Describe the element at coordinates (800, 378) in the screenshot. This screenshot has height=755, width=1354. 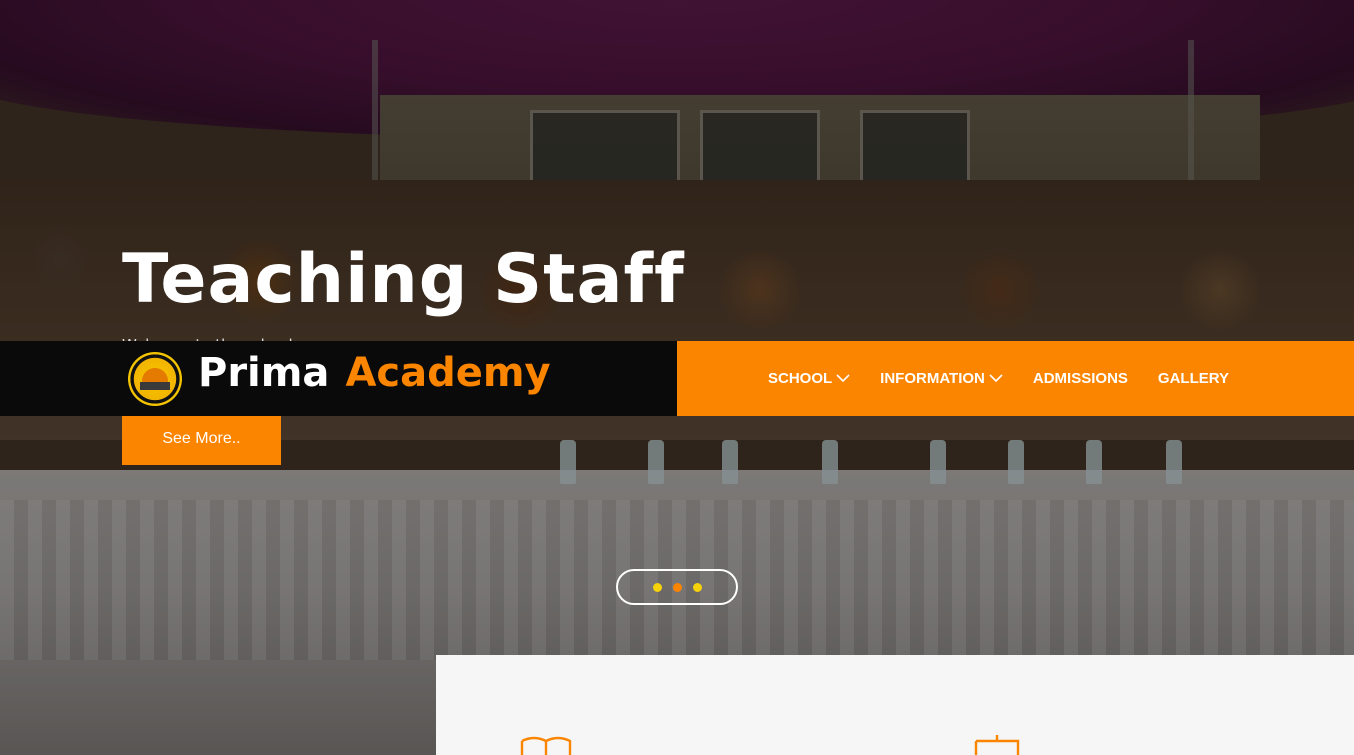
I see `nav-item-label: SCHOOL` at that location.